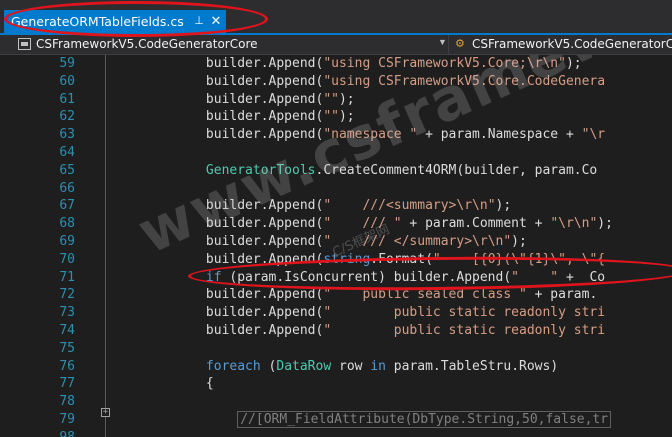 This screenshot has width=672, height=437. What do you see at coordinates (442, 42) in the screenshot?
I see `chevron-down-icon: ▼` at bounding box center [442, 42].